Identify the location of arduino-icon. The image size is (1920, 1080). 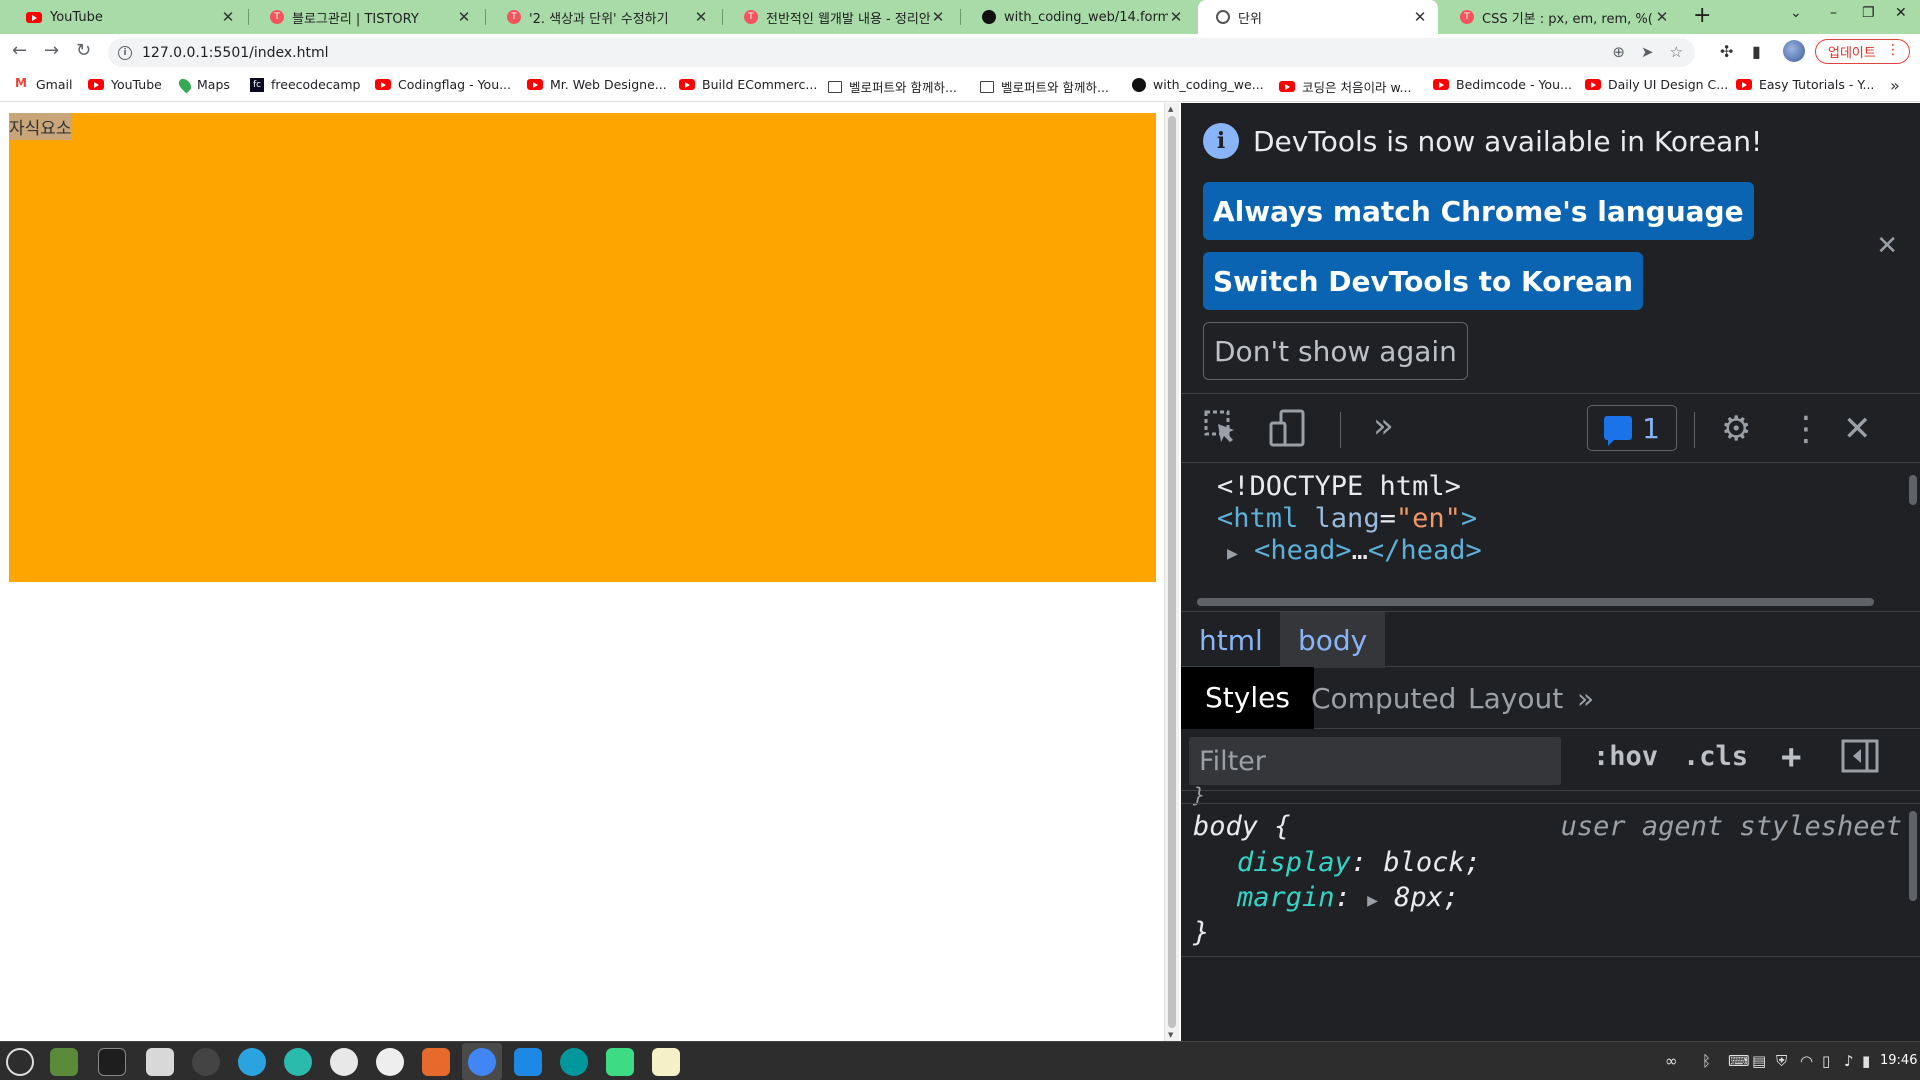
(574, 1062).